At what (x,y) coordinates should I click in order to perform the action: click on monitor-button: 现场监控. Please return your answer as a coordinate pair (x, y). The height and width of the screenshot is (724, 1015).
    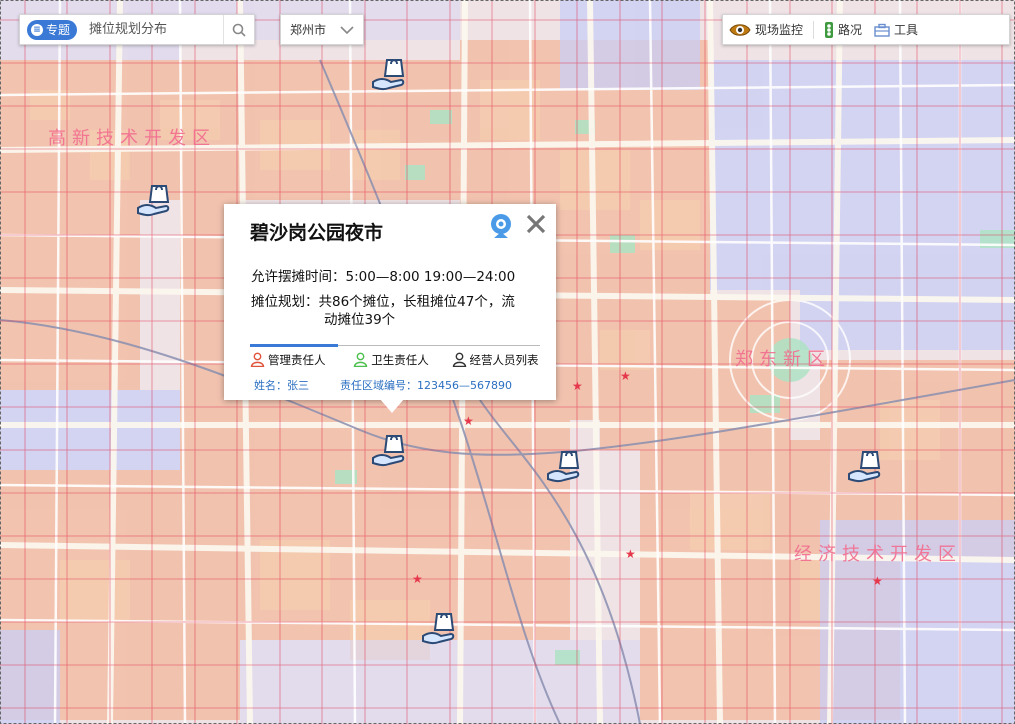
    Looking at the image, I should click on (766, 29).